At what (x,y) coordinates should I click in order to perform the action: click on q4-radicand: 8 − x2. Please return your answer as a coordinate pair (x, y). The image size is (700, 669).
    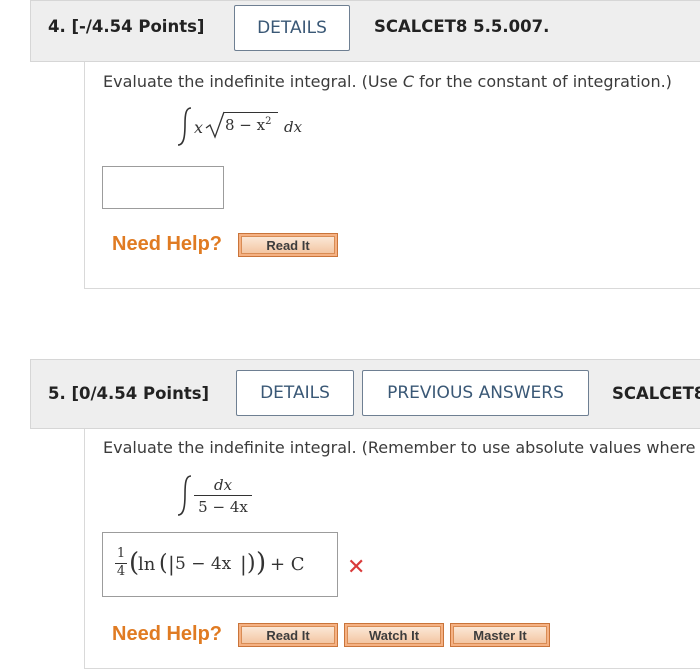
    Looking at the image, I should click on (248, 125).